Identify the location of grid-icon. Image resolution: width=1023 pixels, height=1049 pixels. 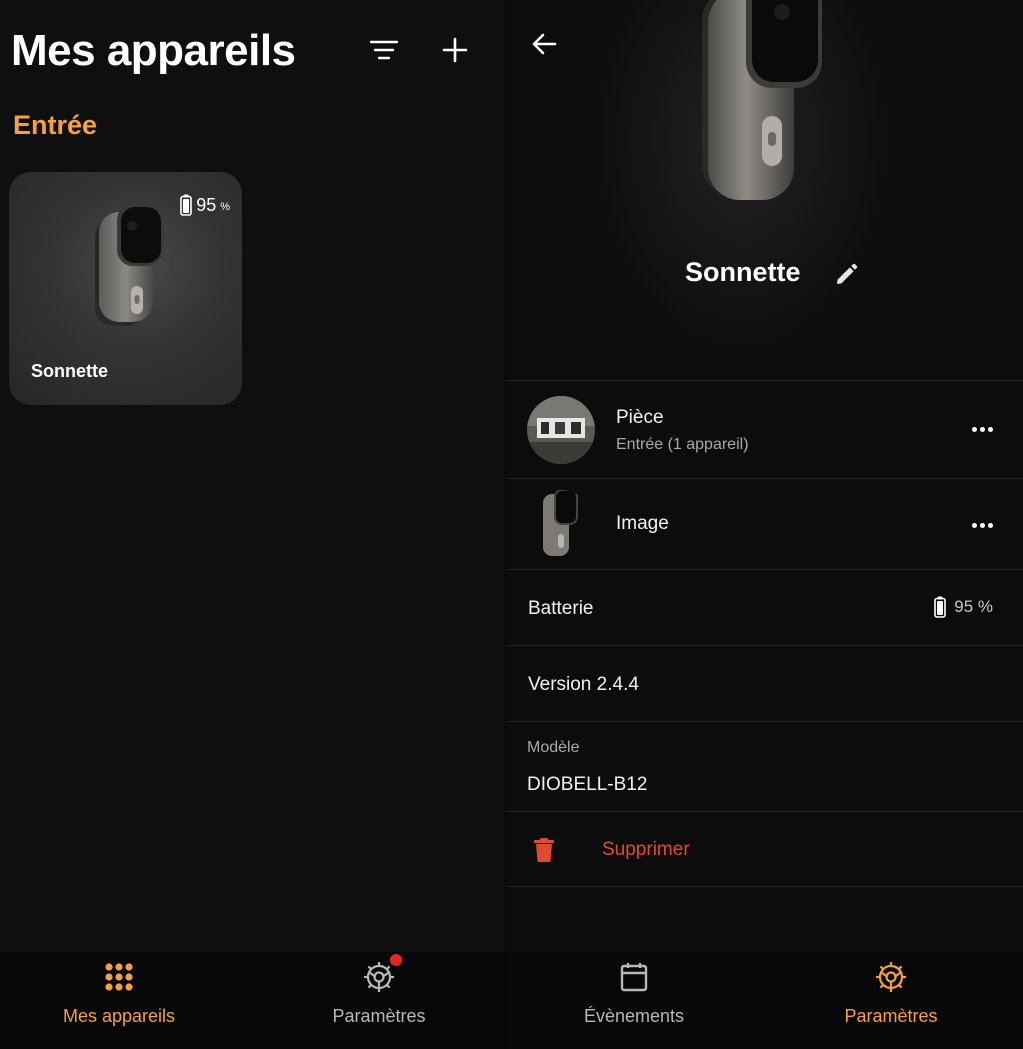
(119, 977).